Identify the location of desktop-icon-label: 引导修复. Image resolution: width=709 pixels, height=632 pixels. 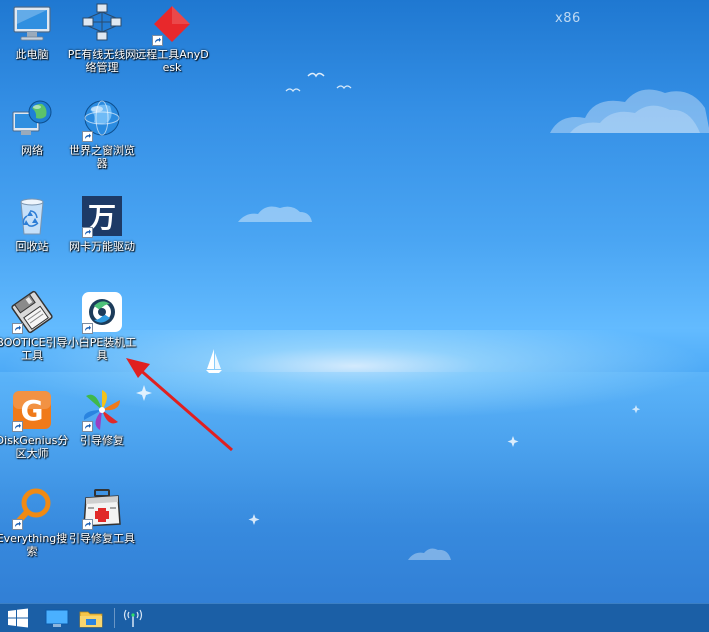
(102, 440).